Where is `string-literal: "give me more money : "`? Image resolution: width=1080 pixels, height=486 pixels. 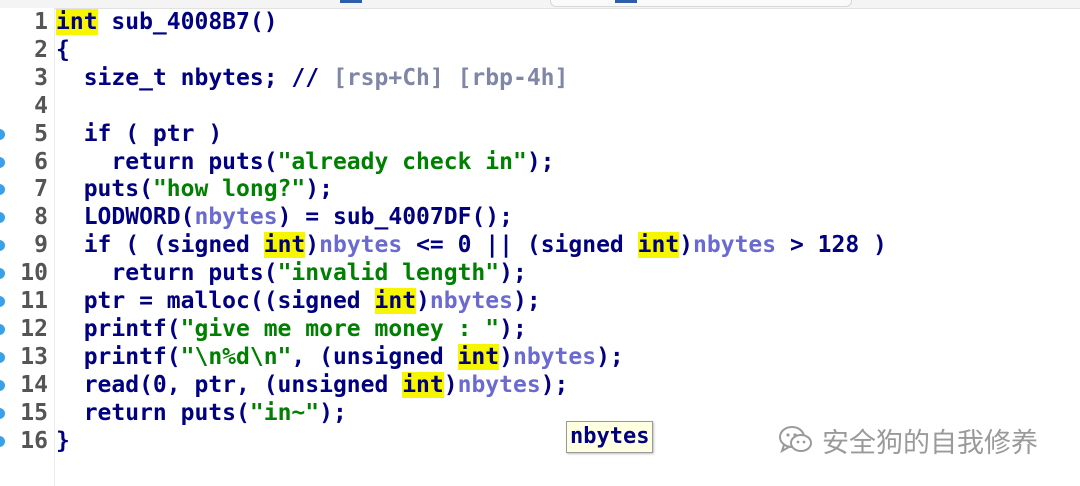
string-literal: "give me more money : " is located at coordinates (340, 329).